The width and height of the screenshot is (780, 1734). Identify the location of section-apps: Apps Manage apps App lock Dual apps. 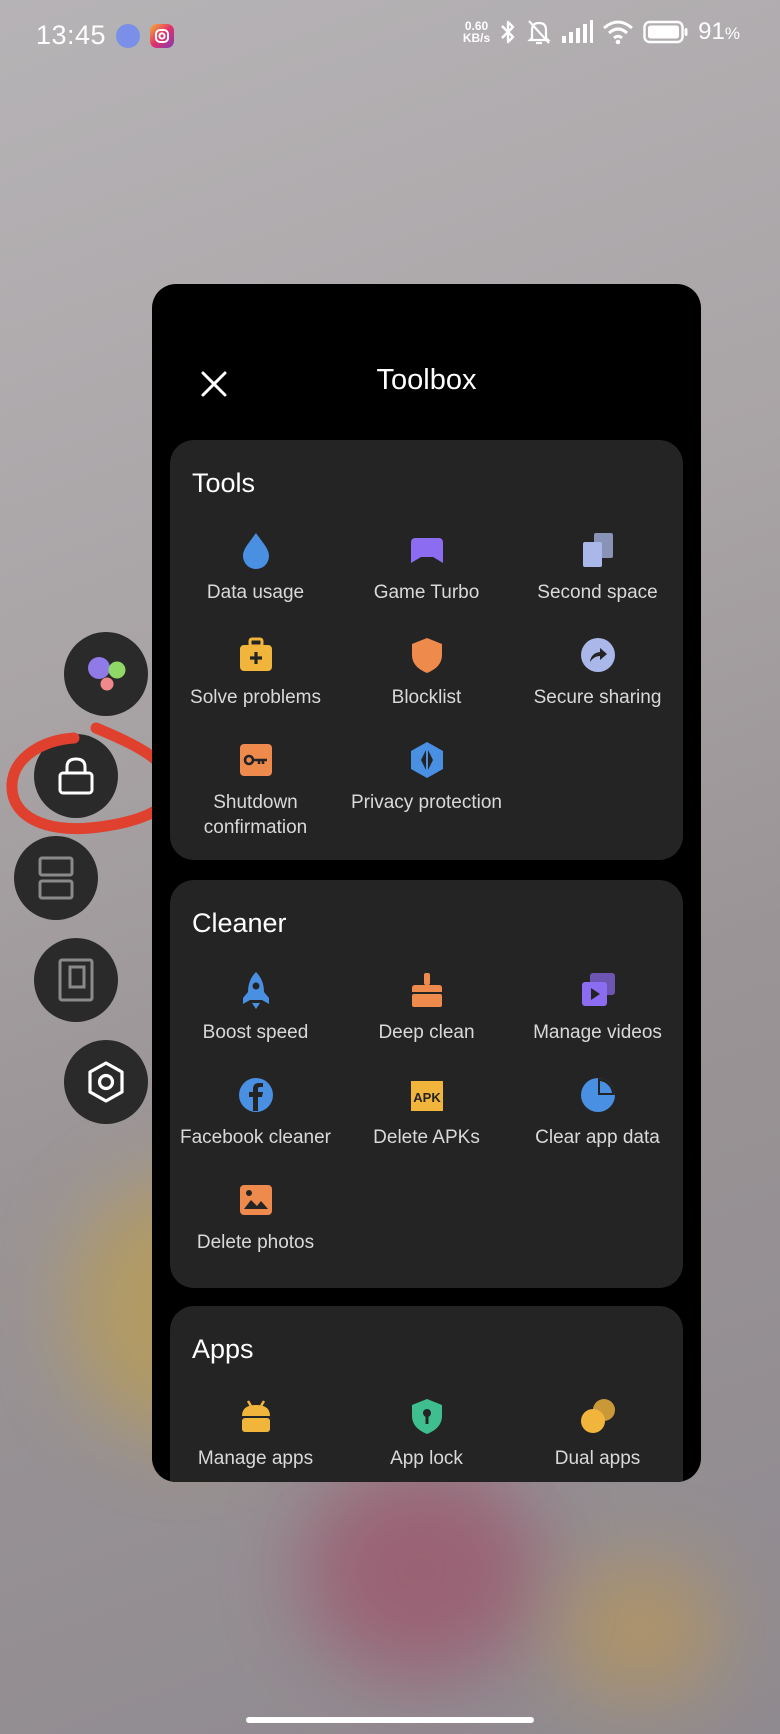
(426, 1394).